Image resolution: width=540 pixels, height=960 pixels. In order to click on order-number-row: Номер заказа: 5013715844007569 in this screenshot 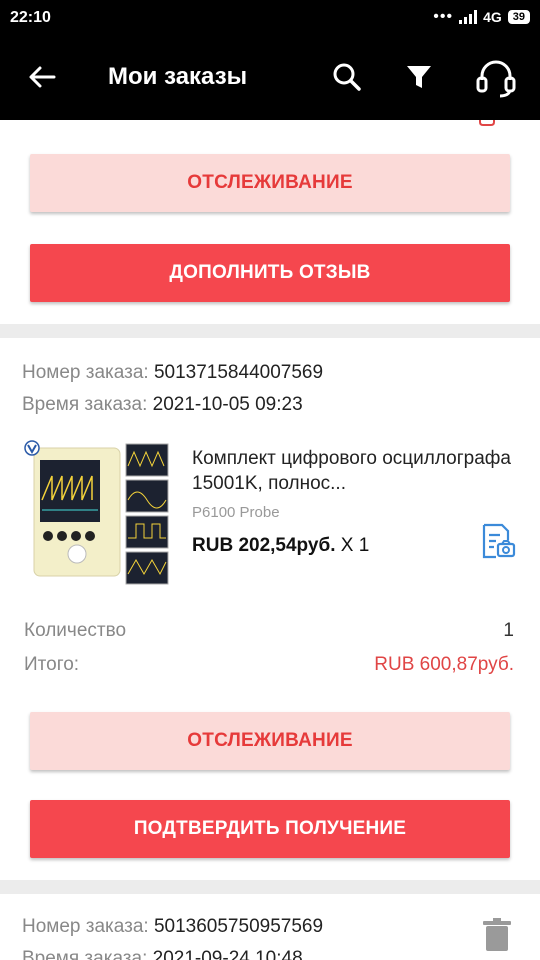, I will do `click(172, 373)`.